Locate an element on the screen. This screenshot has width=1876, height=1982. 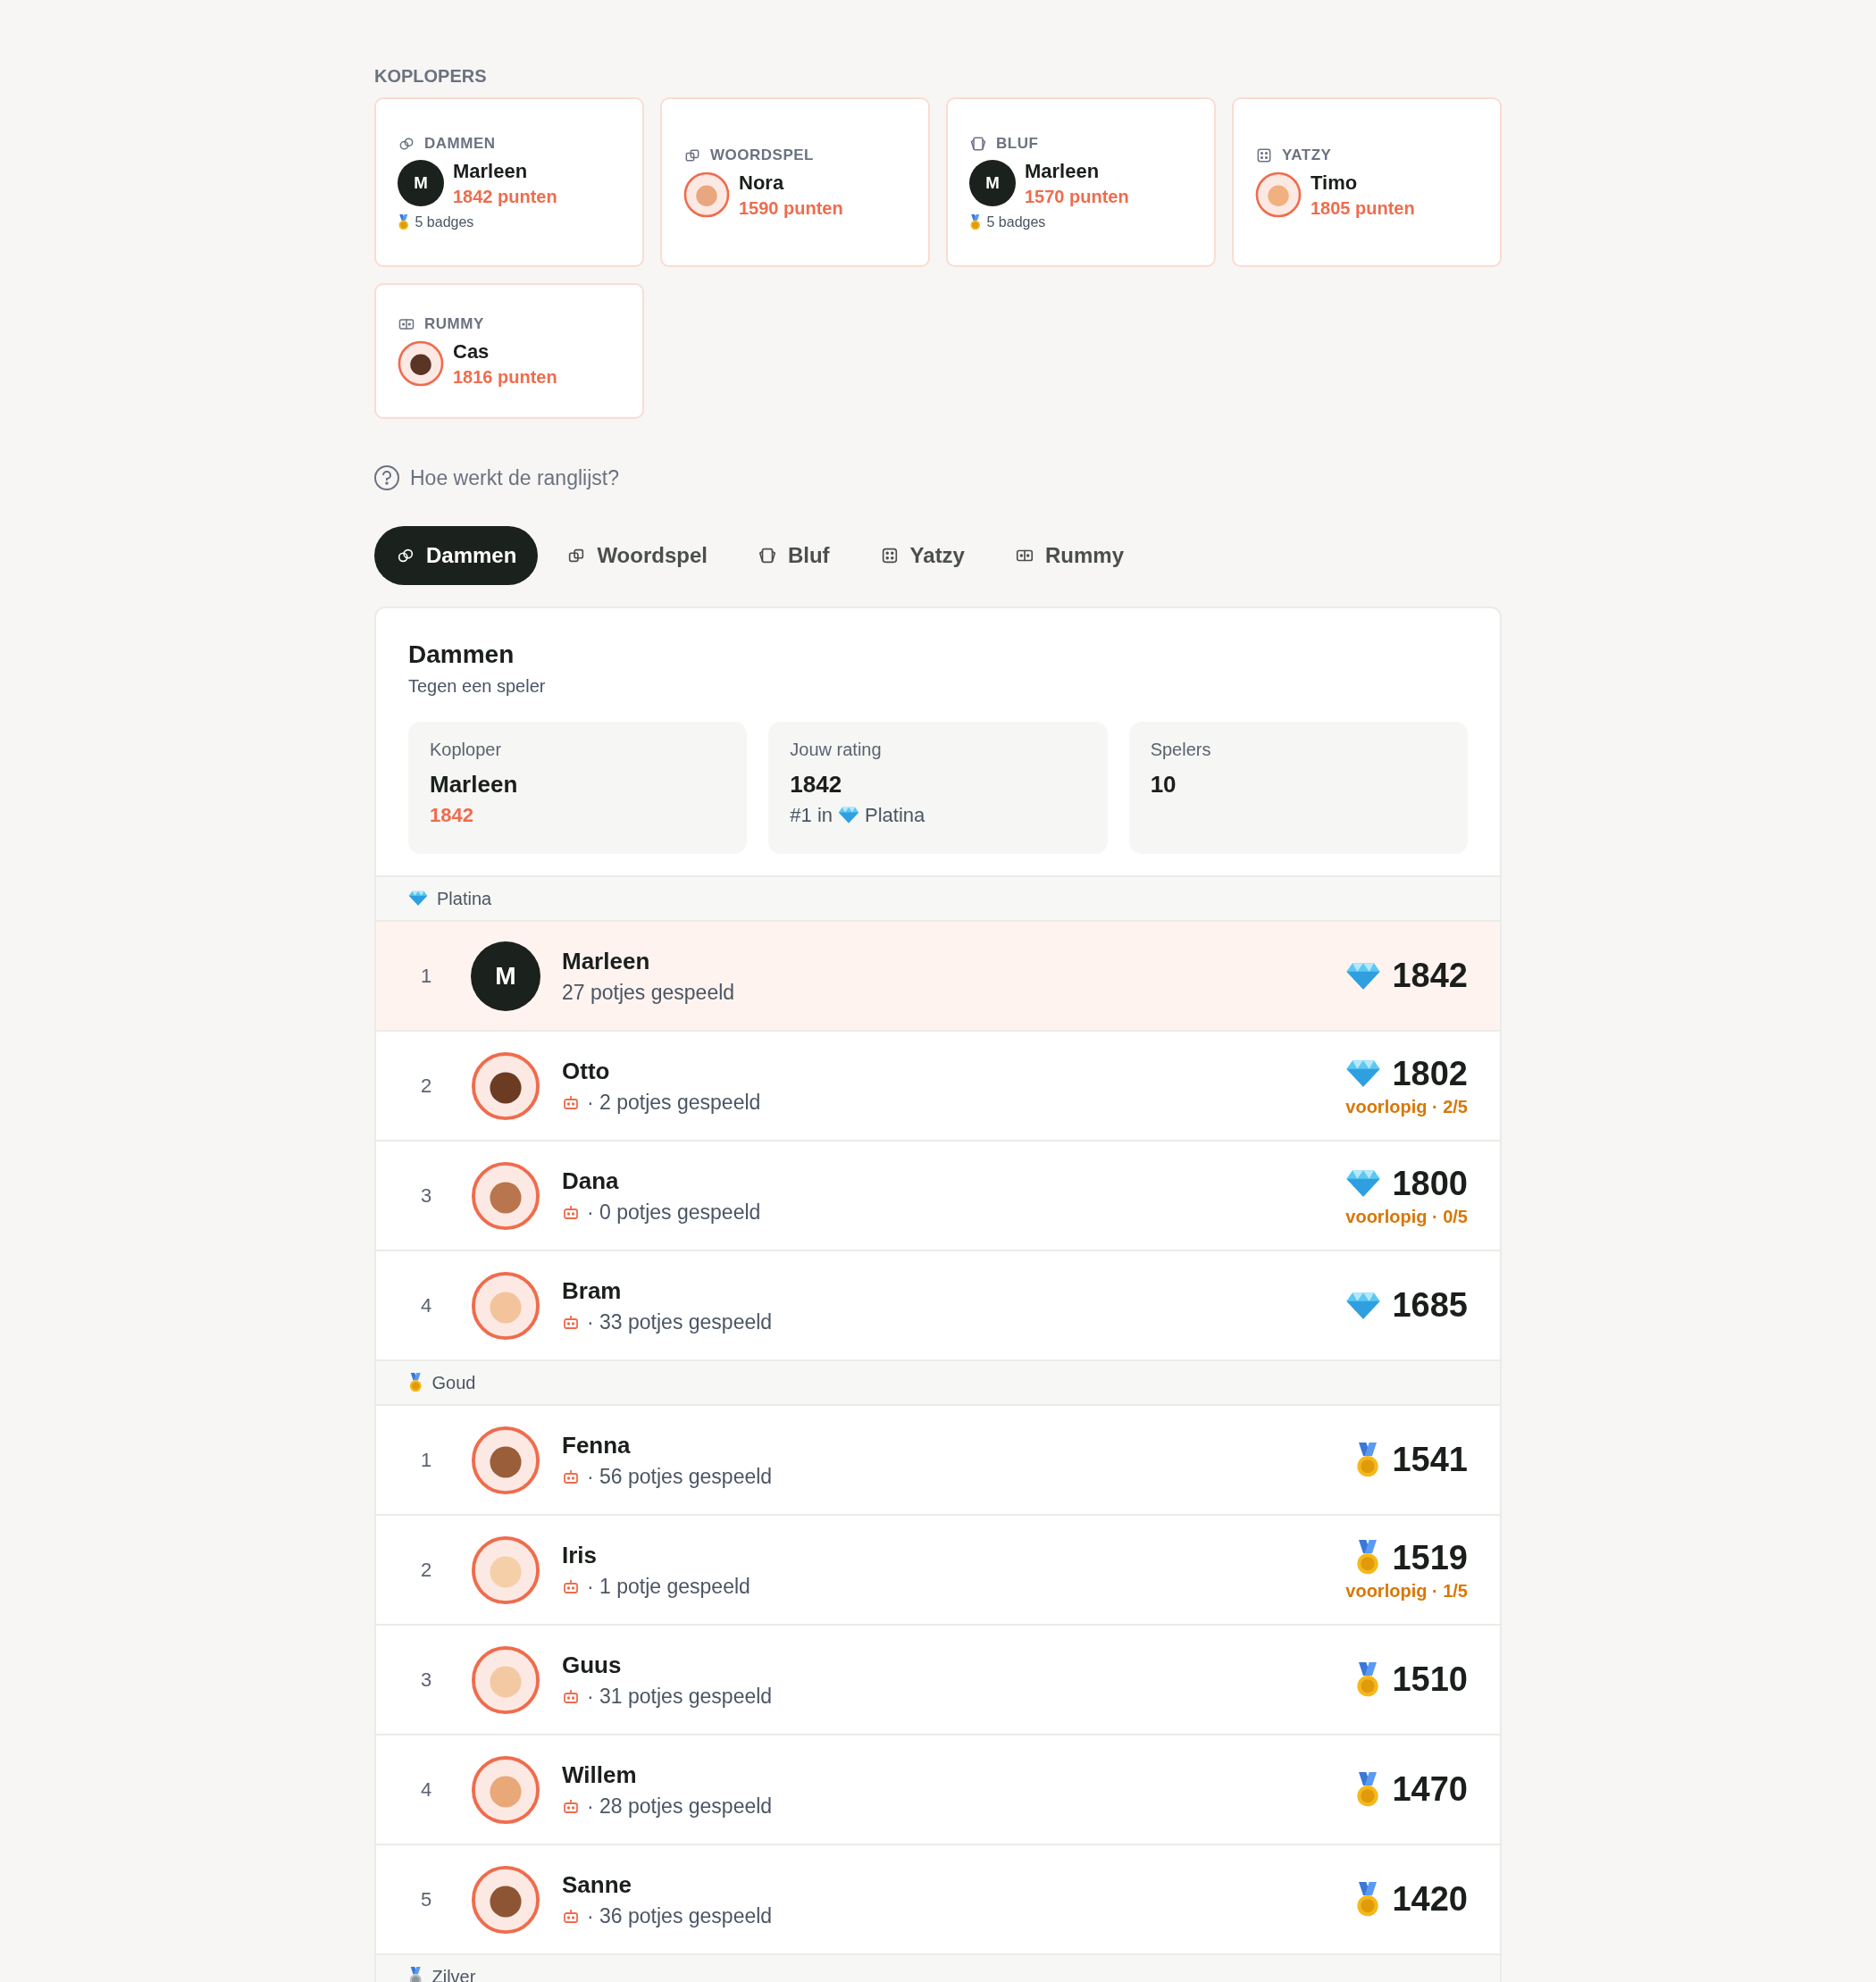
games-played: · 2 potjes gespeeld is located at coordinates (674, 1102).